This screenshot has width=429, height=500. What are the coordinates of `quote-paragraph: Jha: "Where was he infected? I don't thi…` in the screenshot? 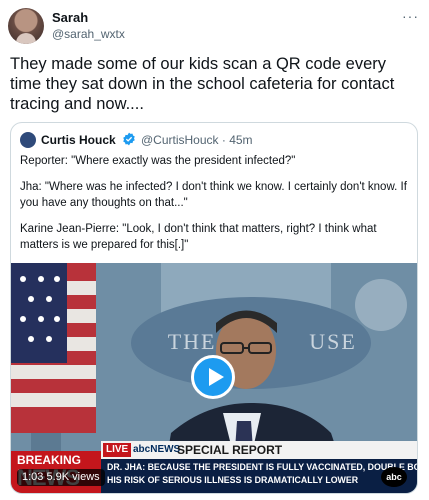 It's located at (213, 195).